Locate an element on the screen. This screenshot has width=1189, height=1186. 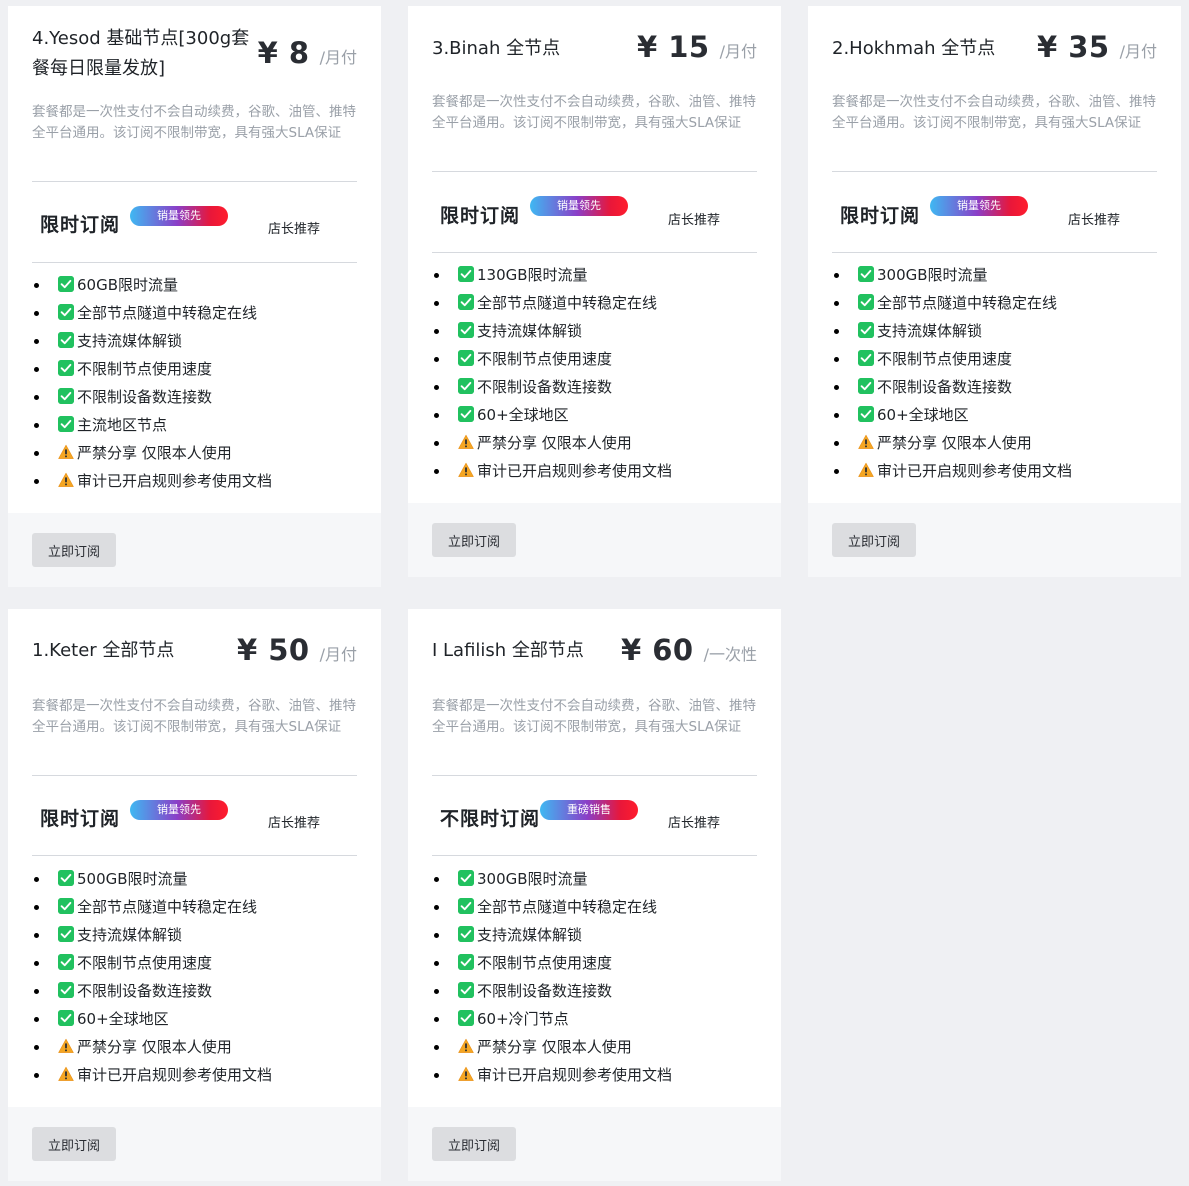
plan-price-block: ¥ 15 /月付 is located at coordinates (697, 47).